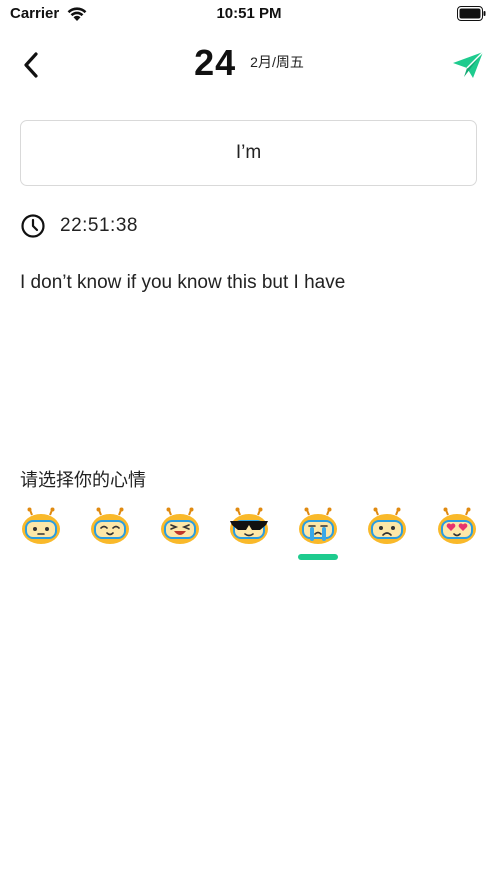 The image size is (498, 880). What do you see at coordinates (471, 13) in the screenshot?
I see `battery-icon` at bounding box center [471, 13].